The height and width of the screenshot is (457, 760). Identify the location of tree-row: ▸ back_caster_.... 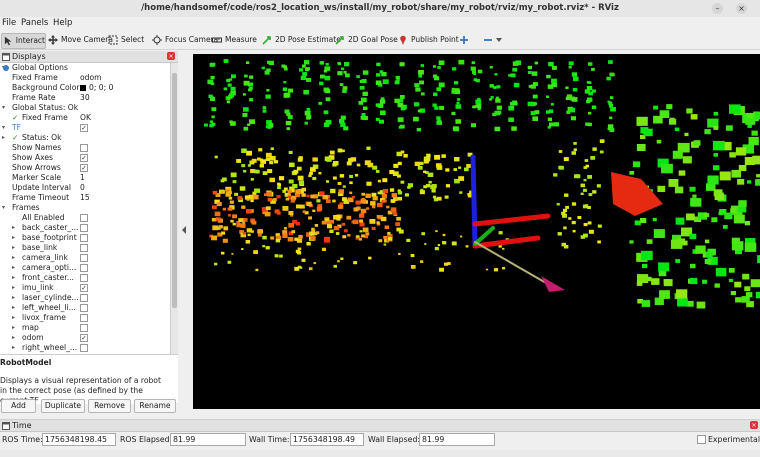
(85, 228).